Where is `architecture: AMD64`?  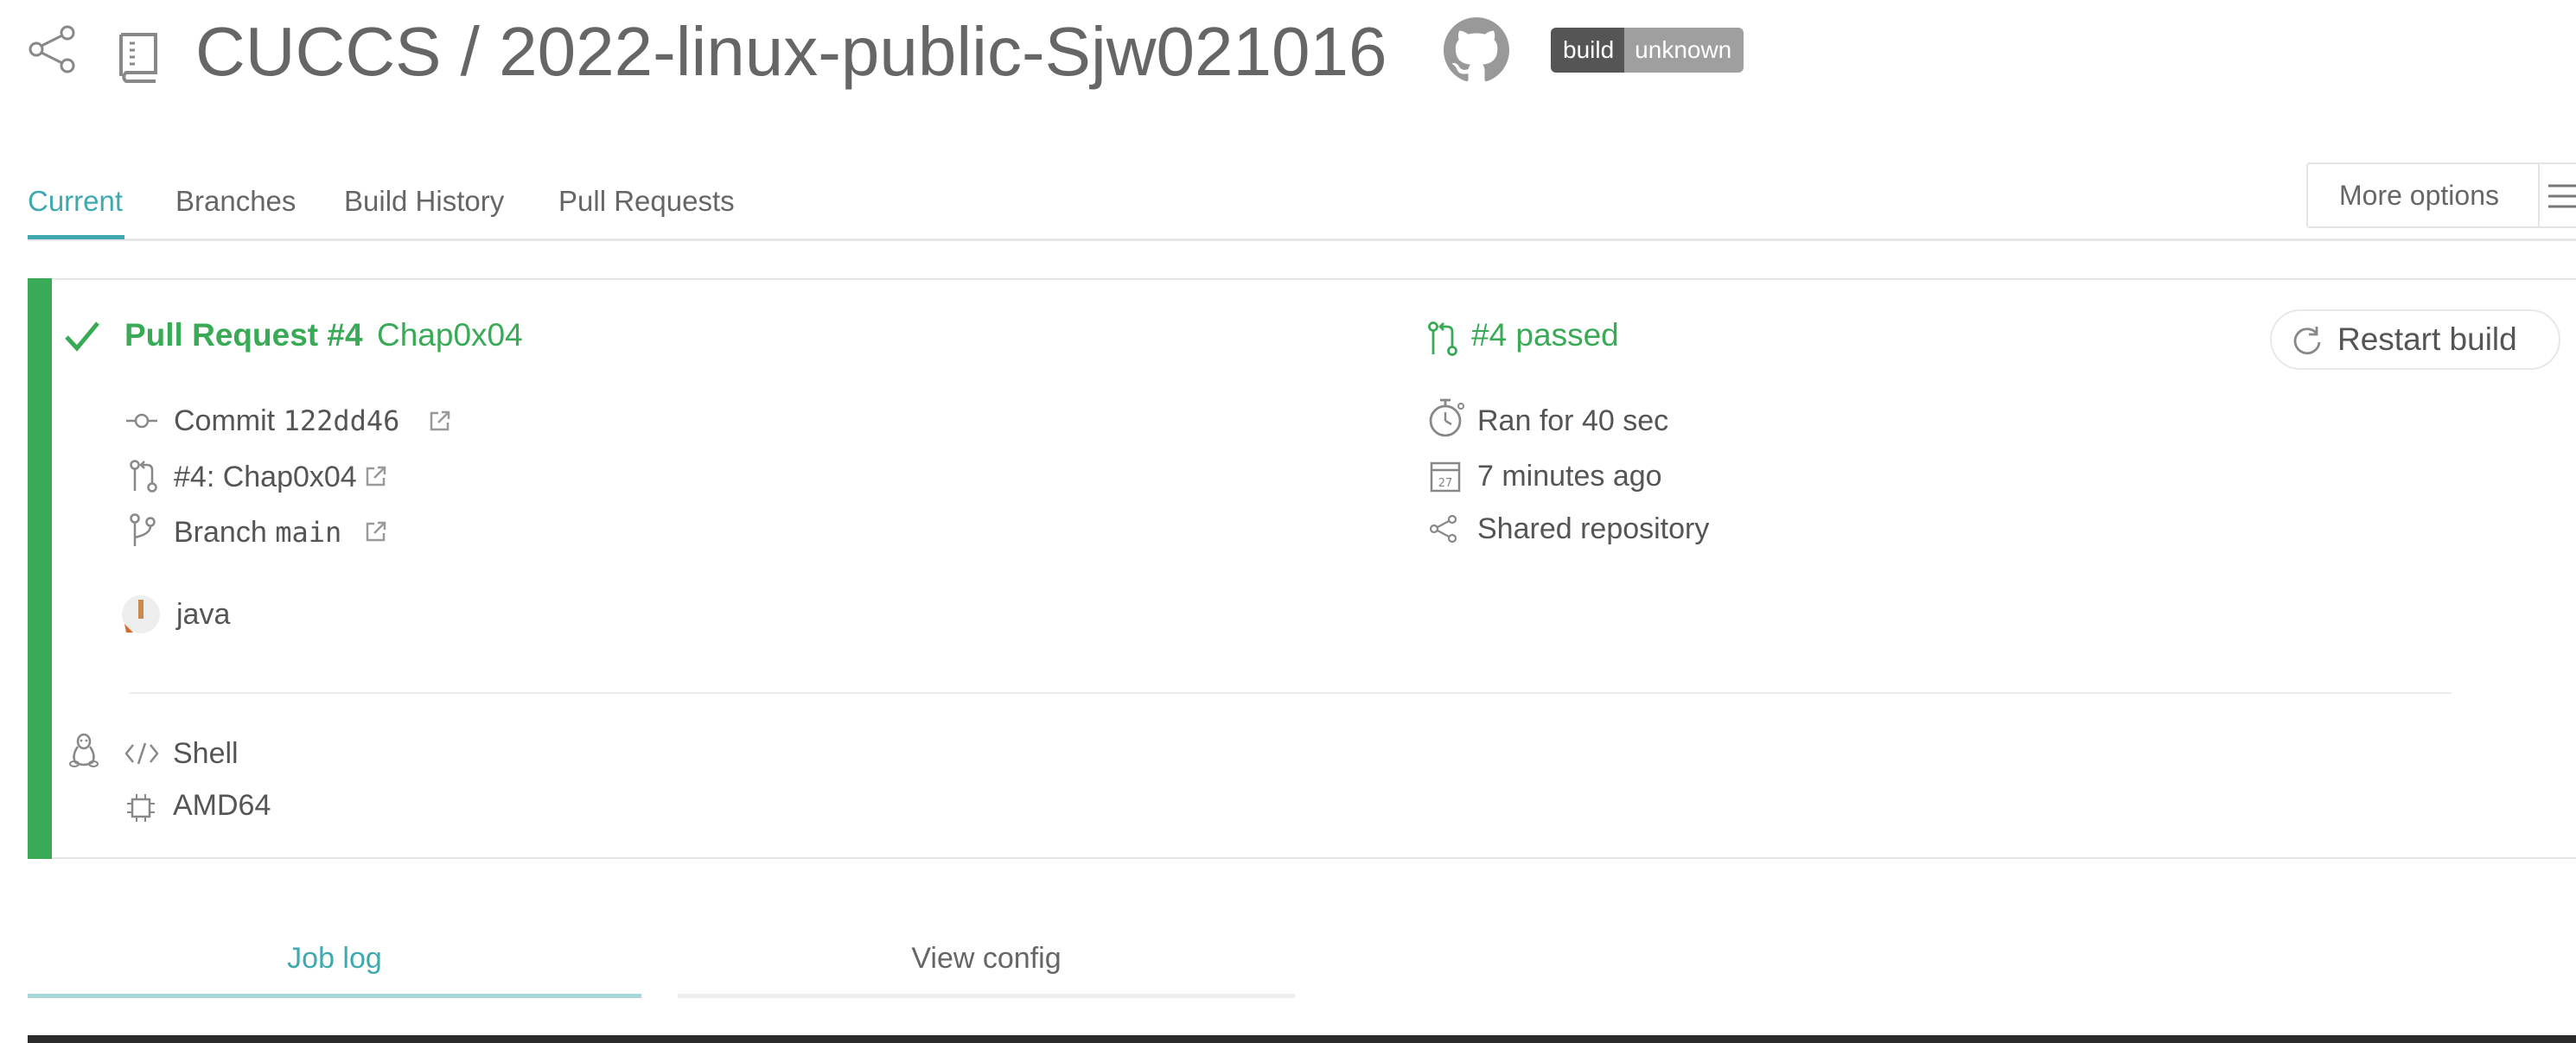 architecture: AMD64 is located at coordinates (222, 805).